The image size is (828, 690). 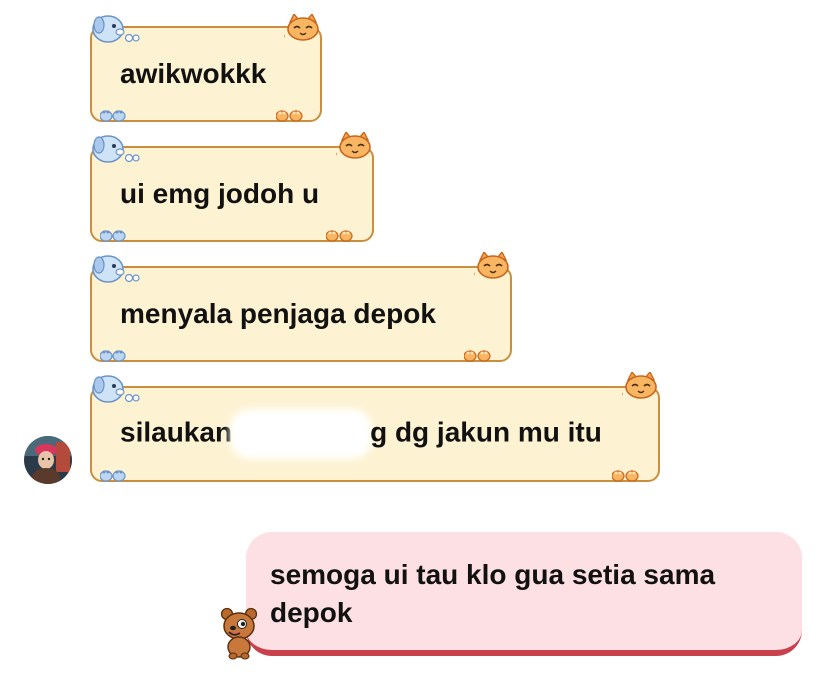 I want to click on message-text: awikwokkk, so click(x=193, y=73).